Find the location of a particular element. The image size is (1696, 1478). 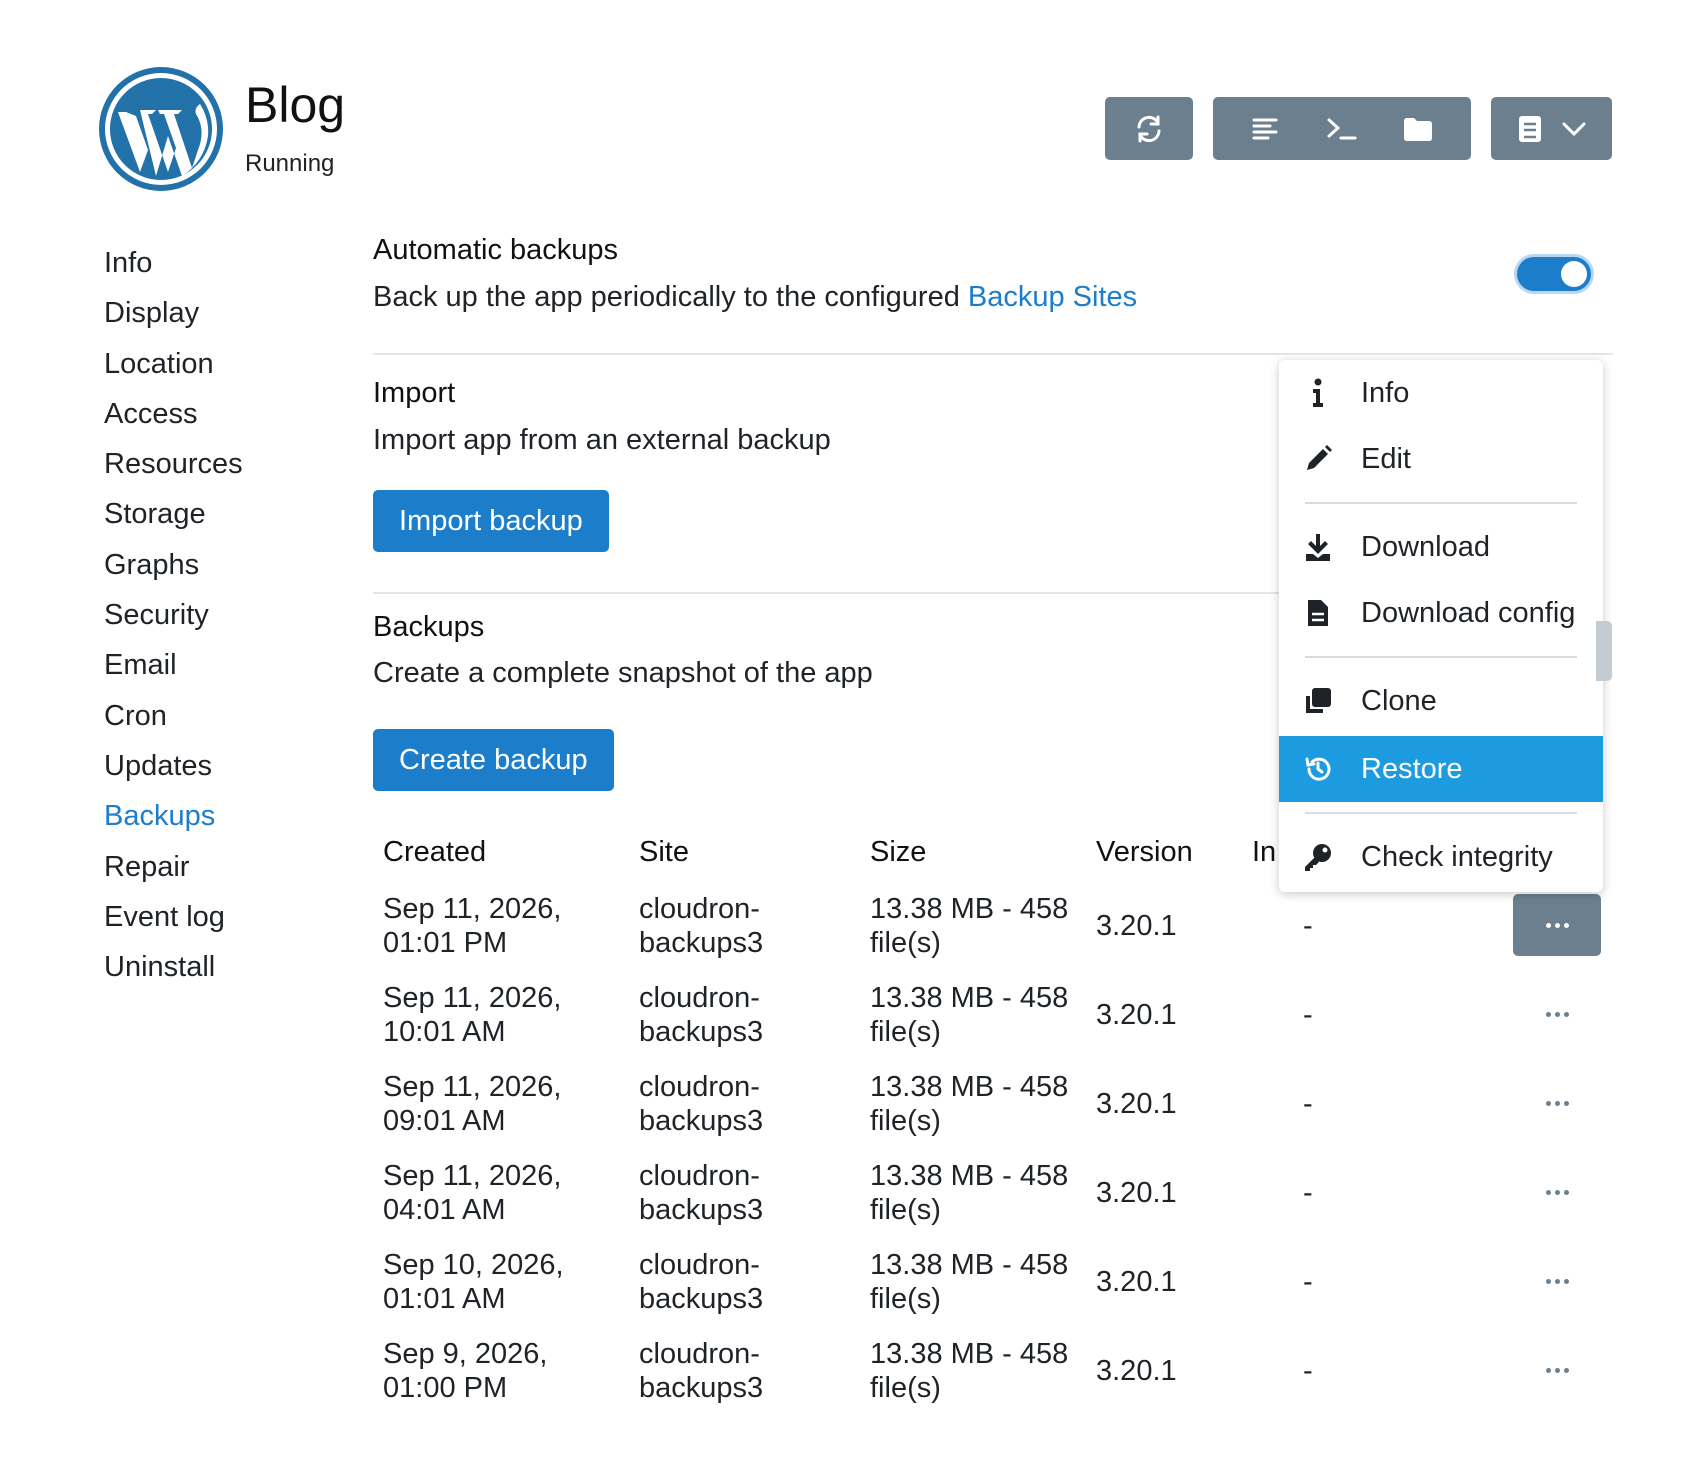

logs-icon is located at coordinates (1265, 128).